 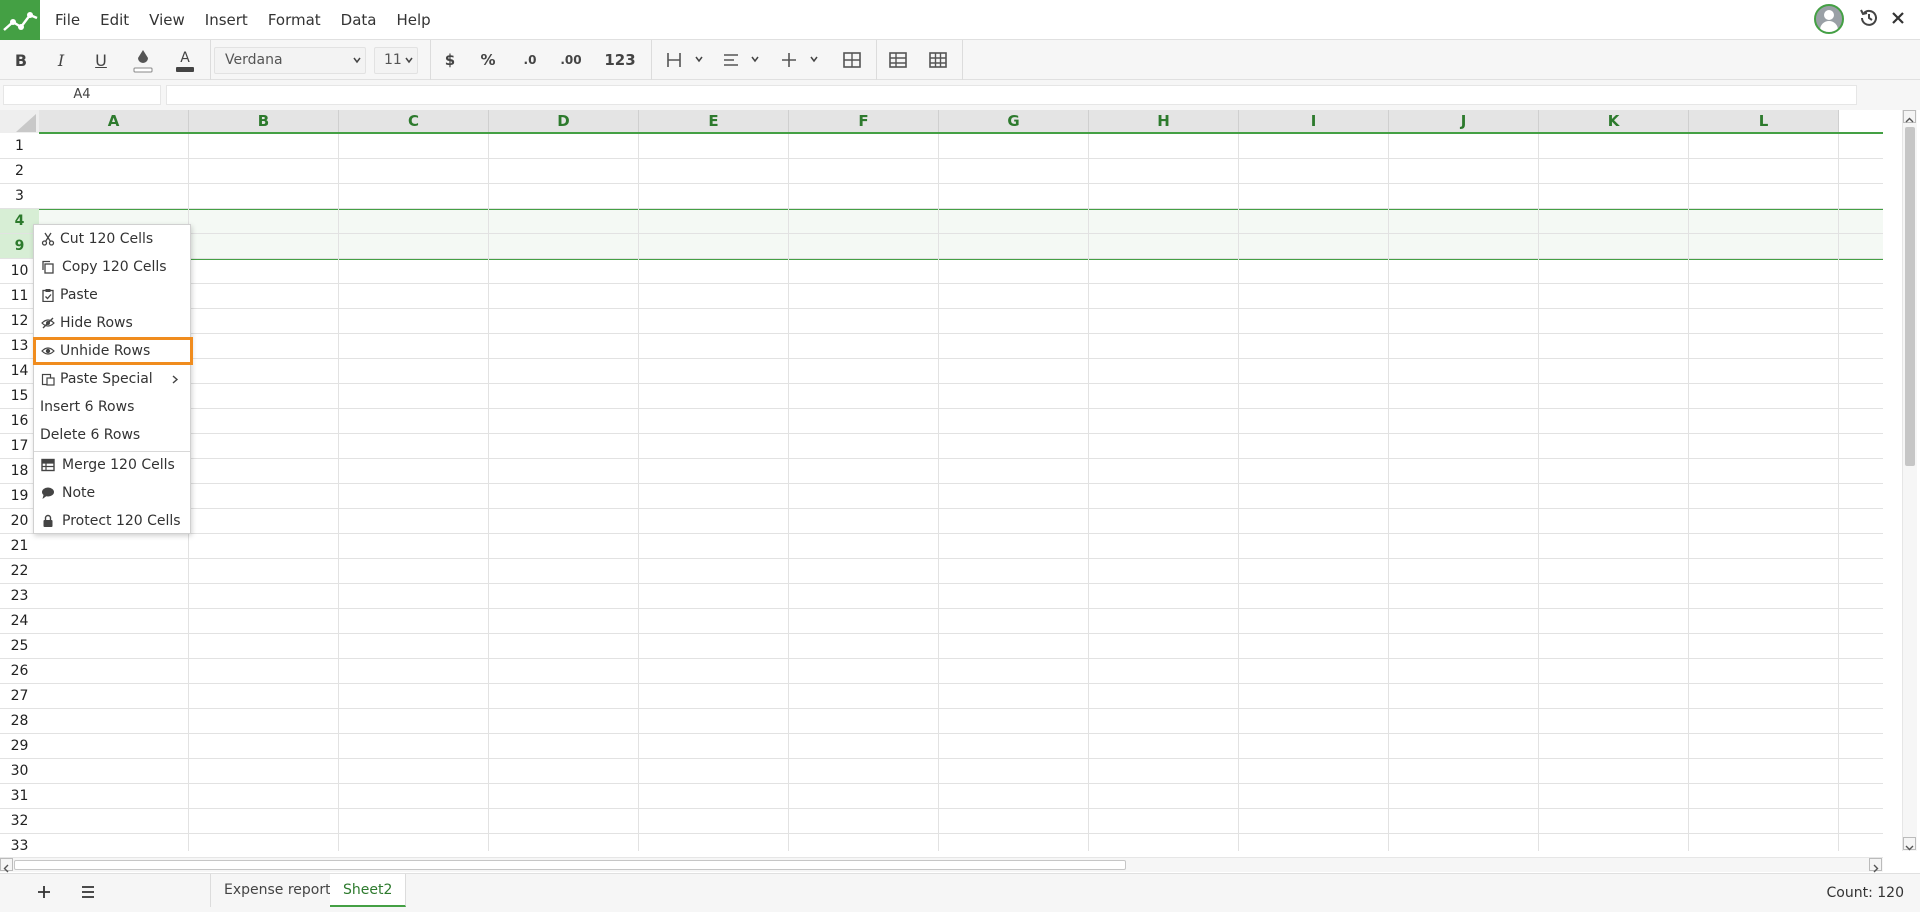 What do you see at coordinates (19, 796) in the screenshot?
I see `row-header: 31` at bounding box center [19, 796].